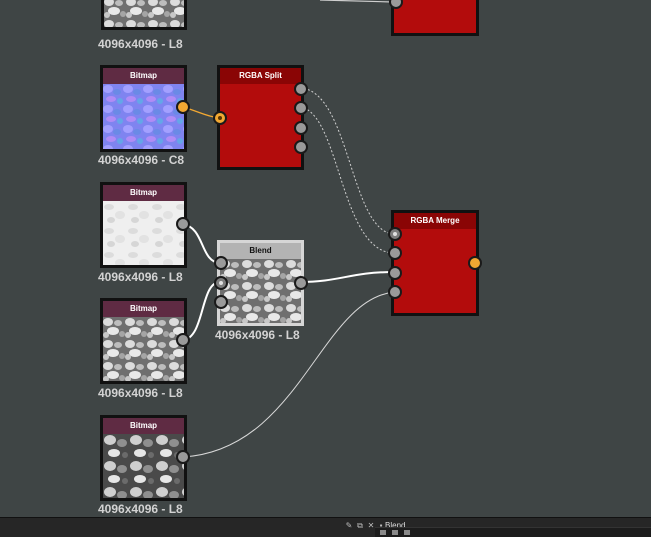  I want to click on normal-bitmap-output-port, so click(183, 107).